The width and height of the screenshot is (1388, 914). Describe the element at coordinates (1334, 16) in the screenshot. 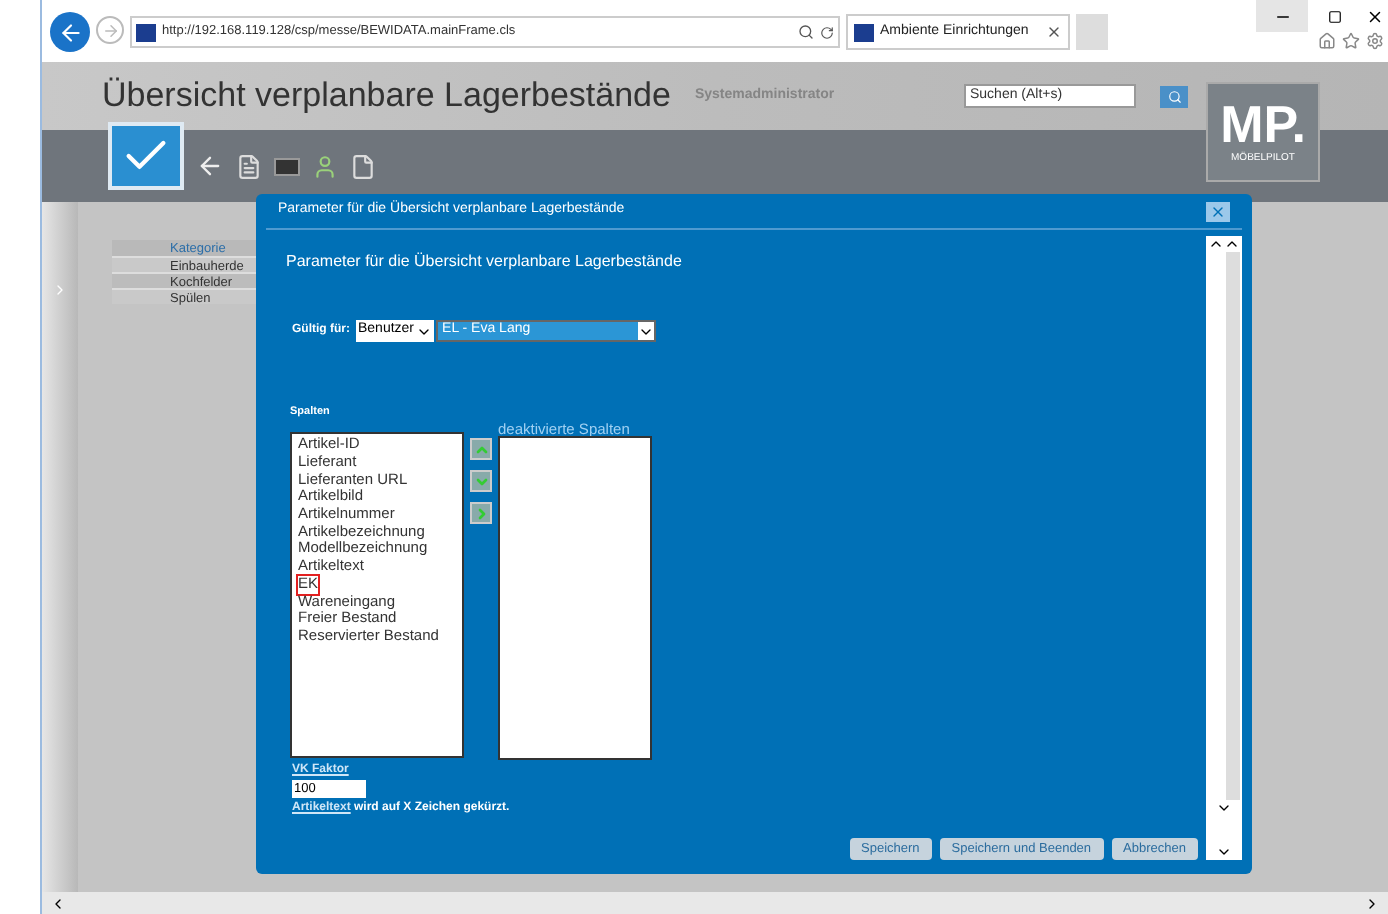

I see `maximize-icon` at that location.